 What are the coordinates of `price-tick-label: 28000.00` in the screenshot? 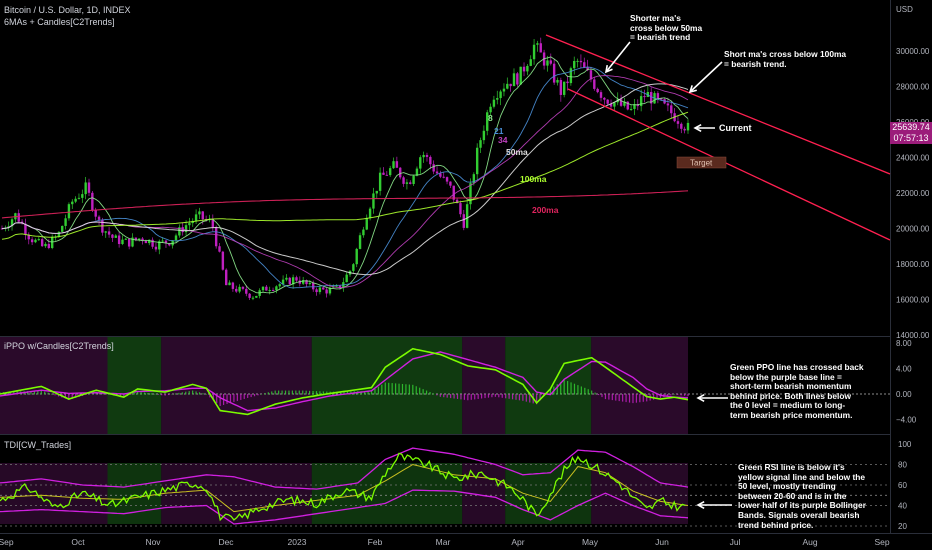 It's located at (913, 87).